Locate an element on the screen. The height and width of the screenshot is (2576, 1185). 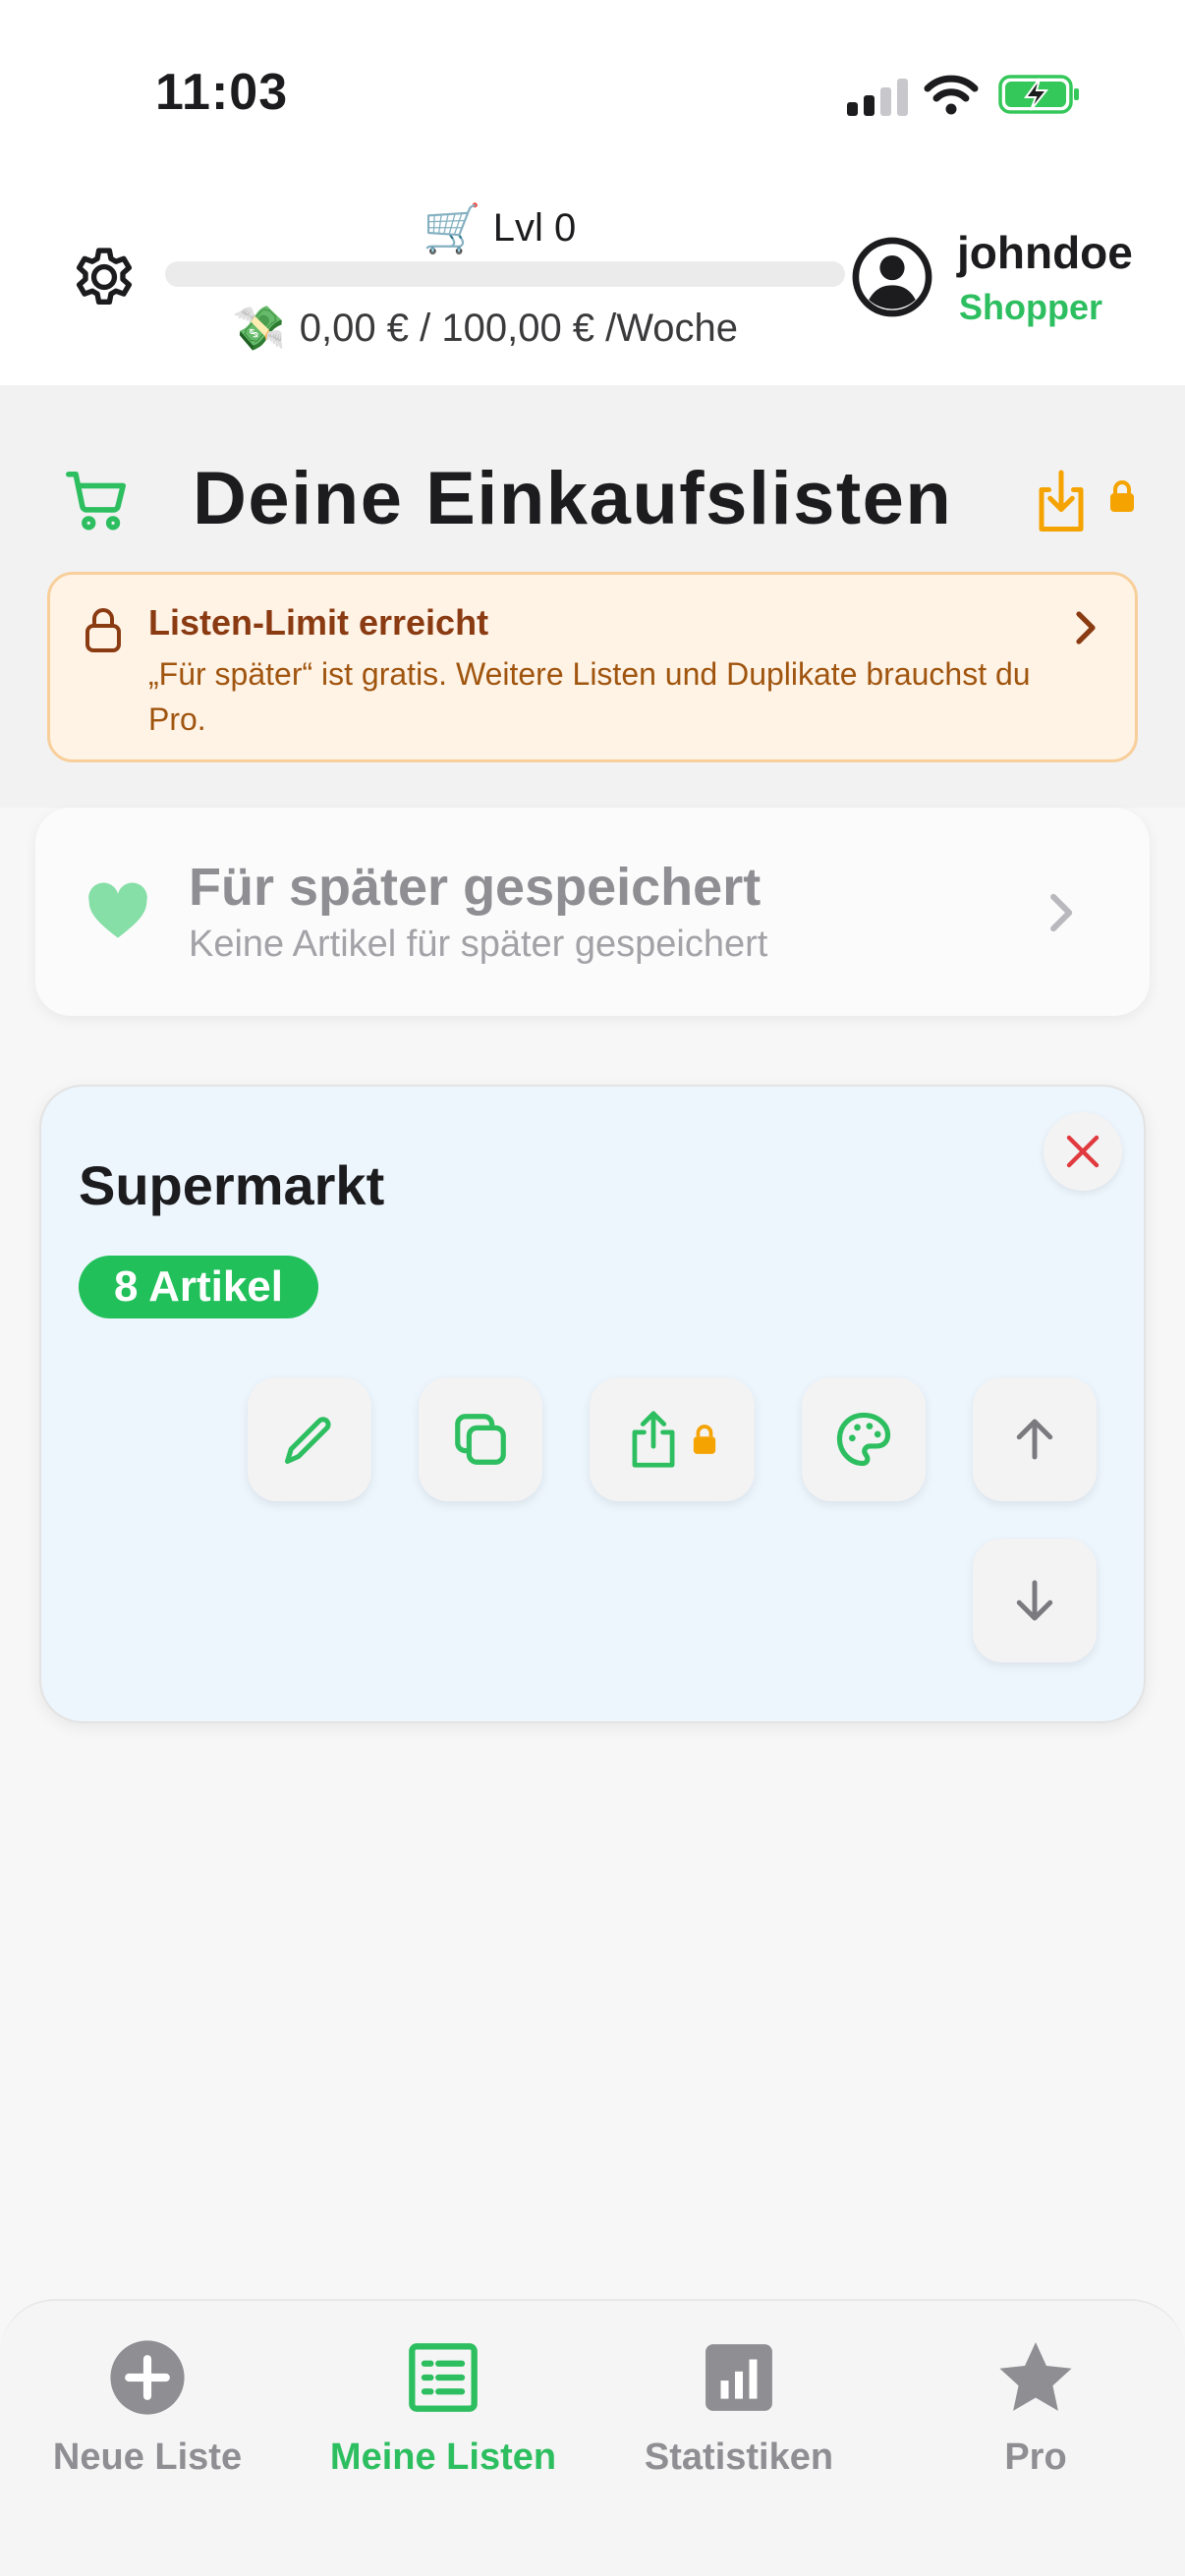
heart-icon is located at coordinates (118, 910).